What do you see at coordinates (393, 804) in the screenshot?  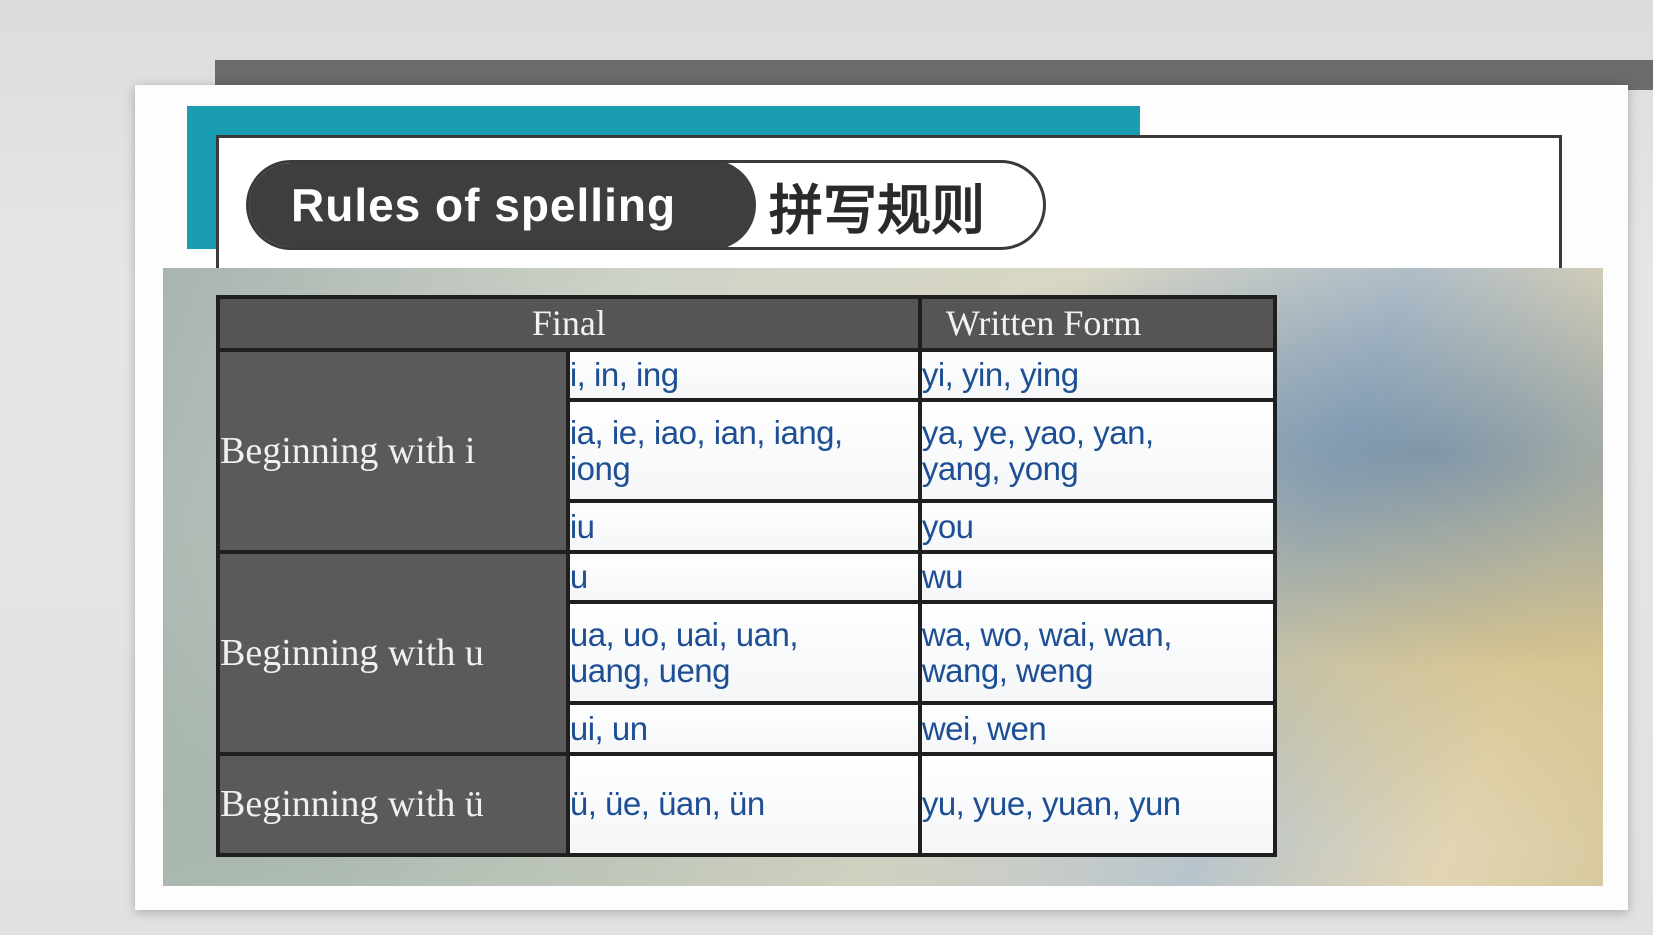 I see `group-label-u-umlaut: Beginning with ü` at bounding box center [393, 804].